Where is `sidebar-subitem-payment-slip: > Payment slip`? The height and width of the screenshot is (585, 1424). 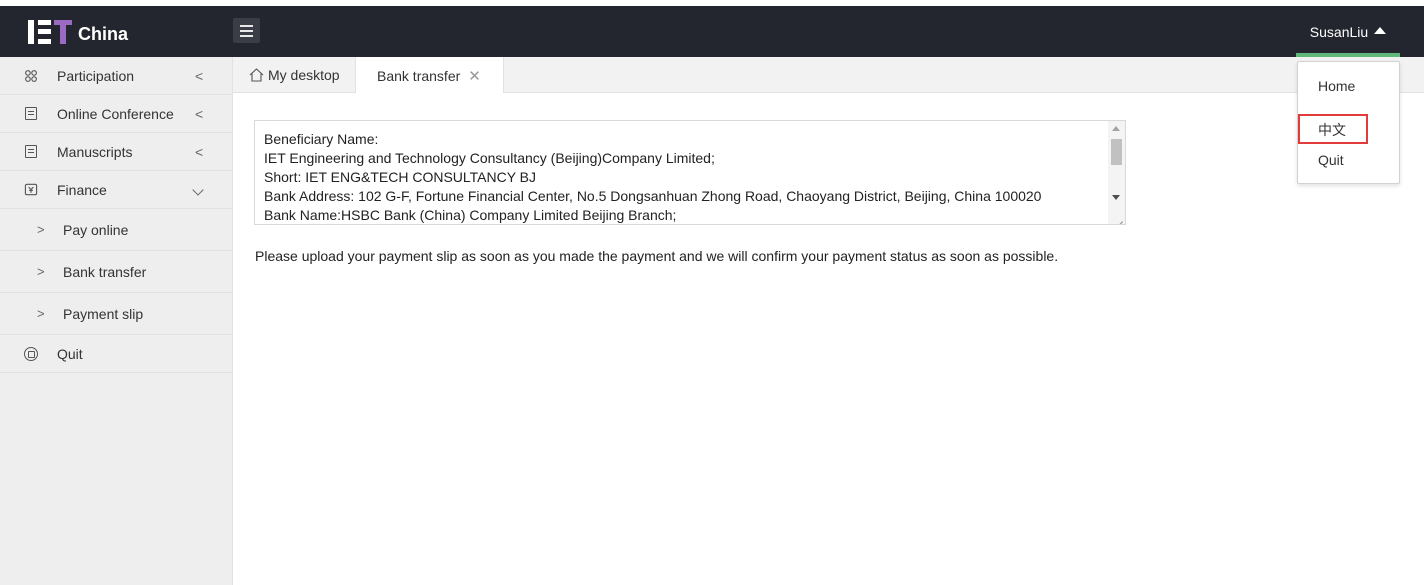 sidebar-subitem-payment-slip: > Payment slip is located at coordinates (116, 314).